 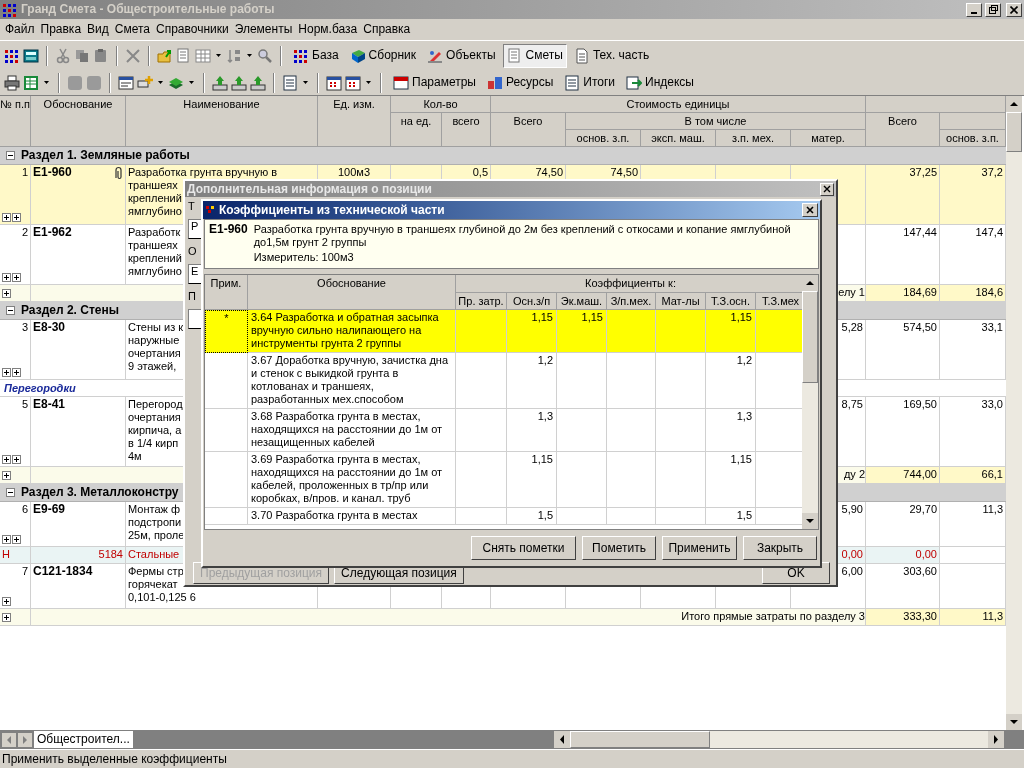 What do you see at coordinates (265, 55) in the screenshot?
I see `search-icon` at bounding box center [265, 55].